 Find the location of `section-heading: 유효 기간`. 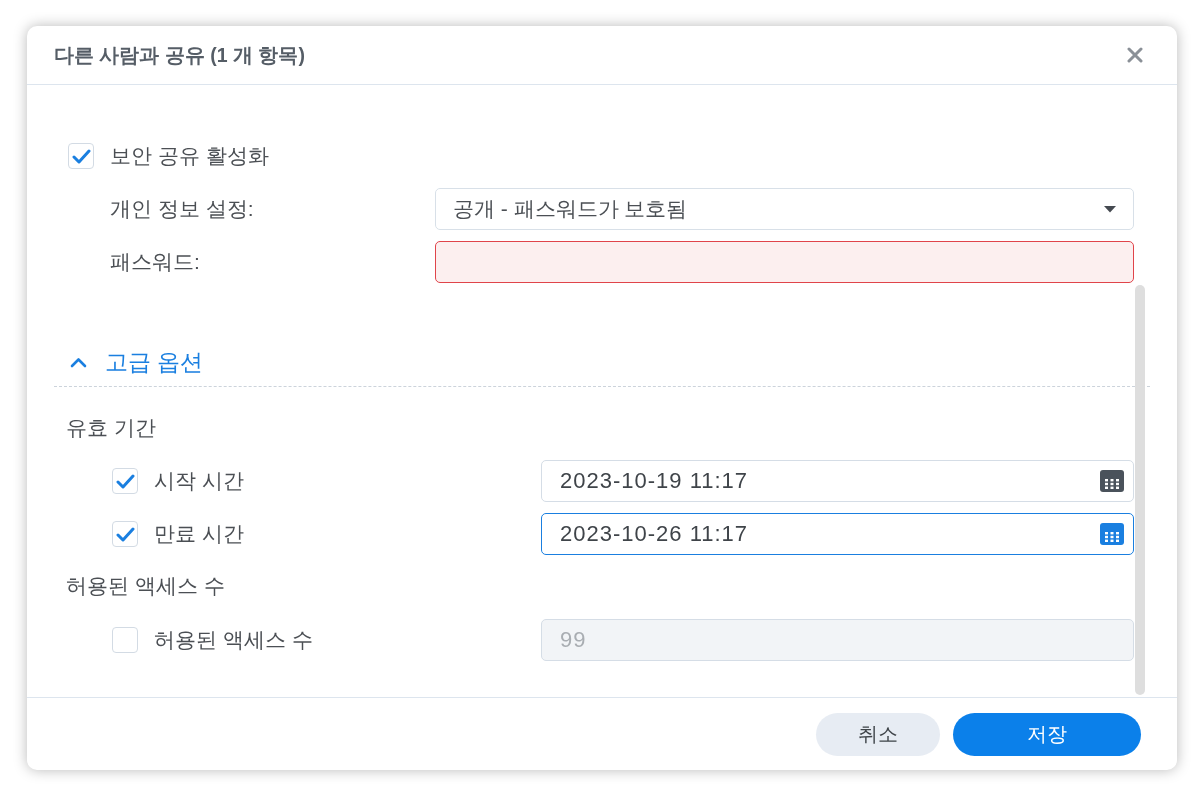

section-heading: 유효 기간 is located at coordinates (111, 428).